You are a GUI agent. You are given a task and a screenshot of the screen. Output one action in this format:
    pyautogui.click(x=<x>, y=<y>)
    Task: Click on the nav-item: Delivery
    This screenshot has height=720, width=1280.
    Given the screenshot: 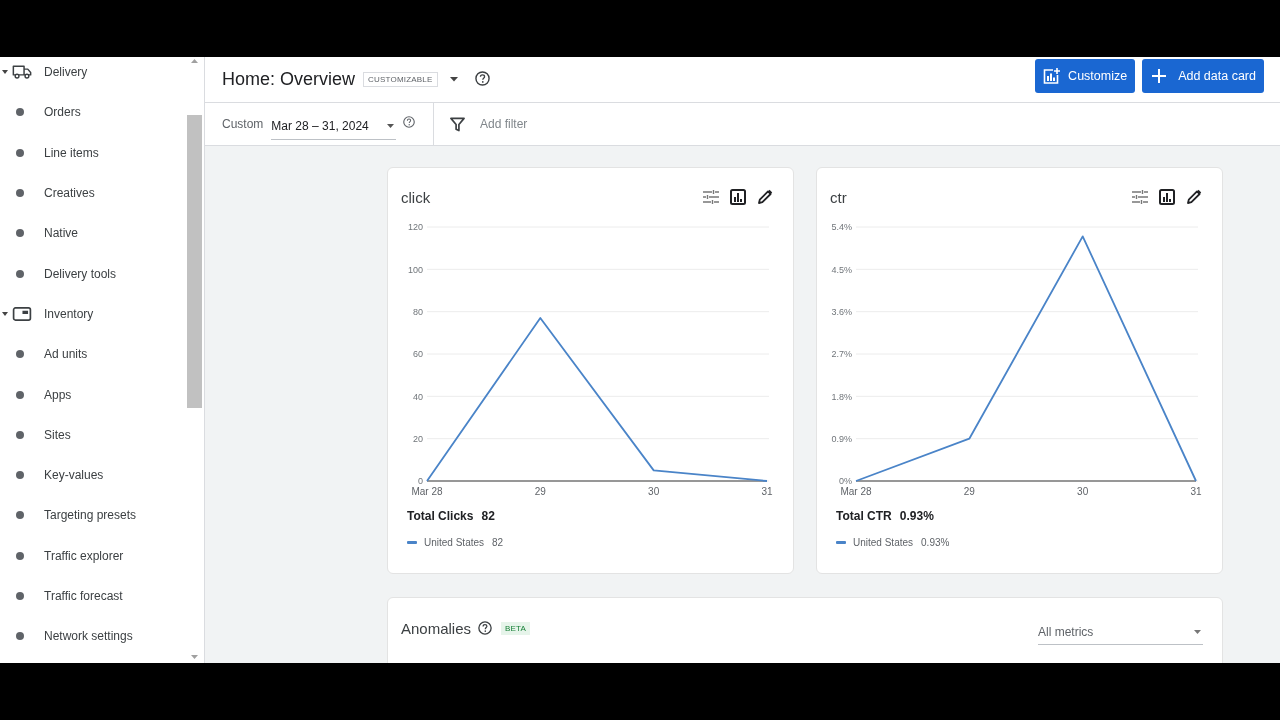 What is the action you would take?
    pyautogui.click(x=93, y=75)
    